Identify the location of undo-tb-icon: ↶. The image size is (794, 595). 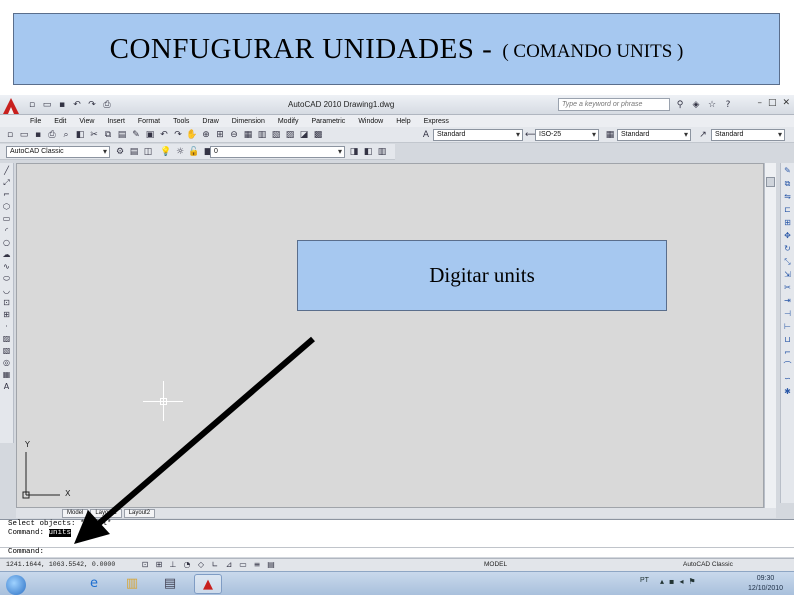
(164, 135).